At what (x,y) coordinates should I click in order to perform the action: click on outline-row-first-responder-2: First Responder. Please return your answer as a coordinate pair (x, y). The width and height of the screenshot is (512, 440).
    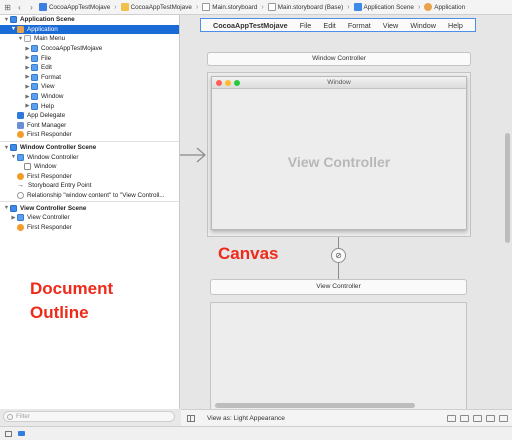
    Looking at the image, I should click on (89, 177).